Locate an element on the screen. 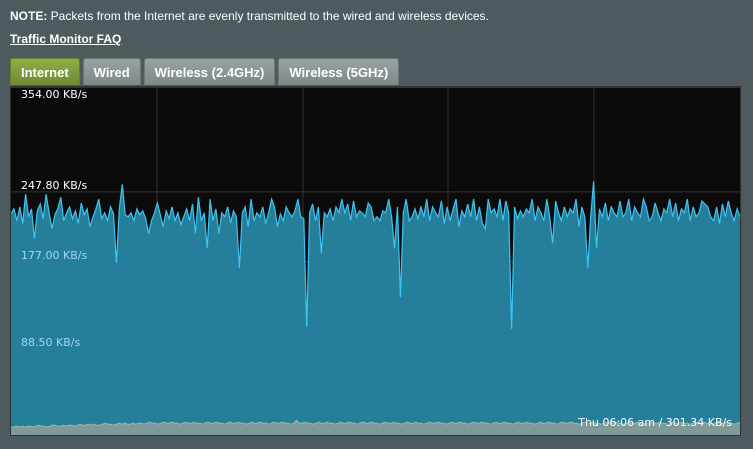  y-tick-label-3: 247.80 KB/s is located at coordinates (54, 186).